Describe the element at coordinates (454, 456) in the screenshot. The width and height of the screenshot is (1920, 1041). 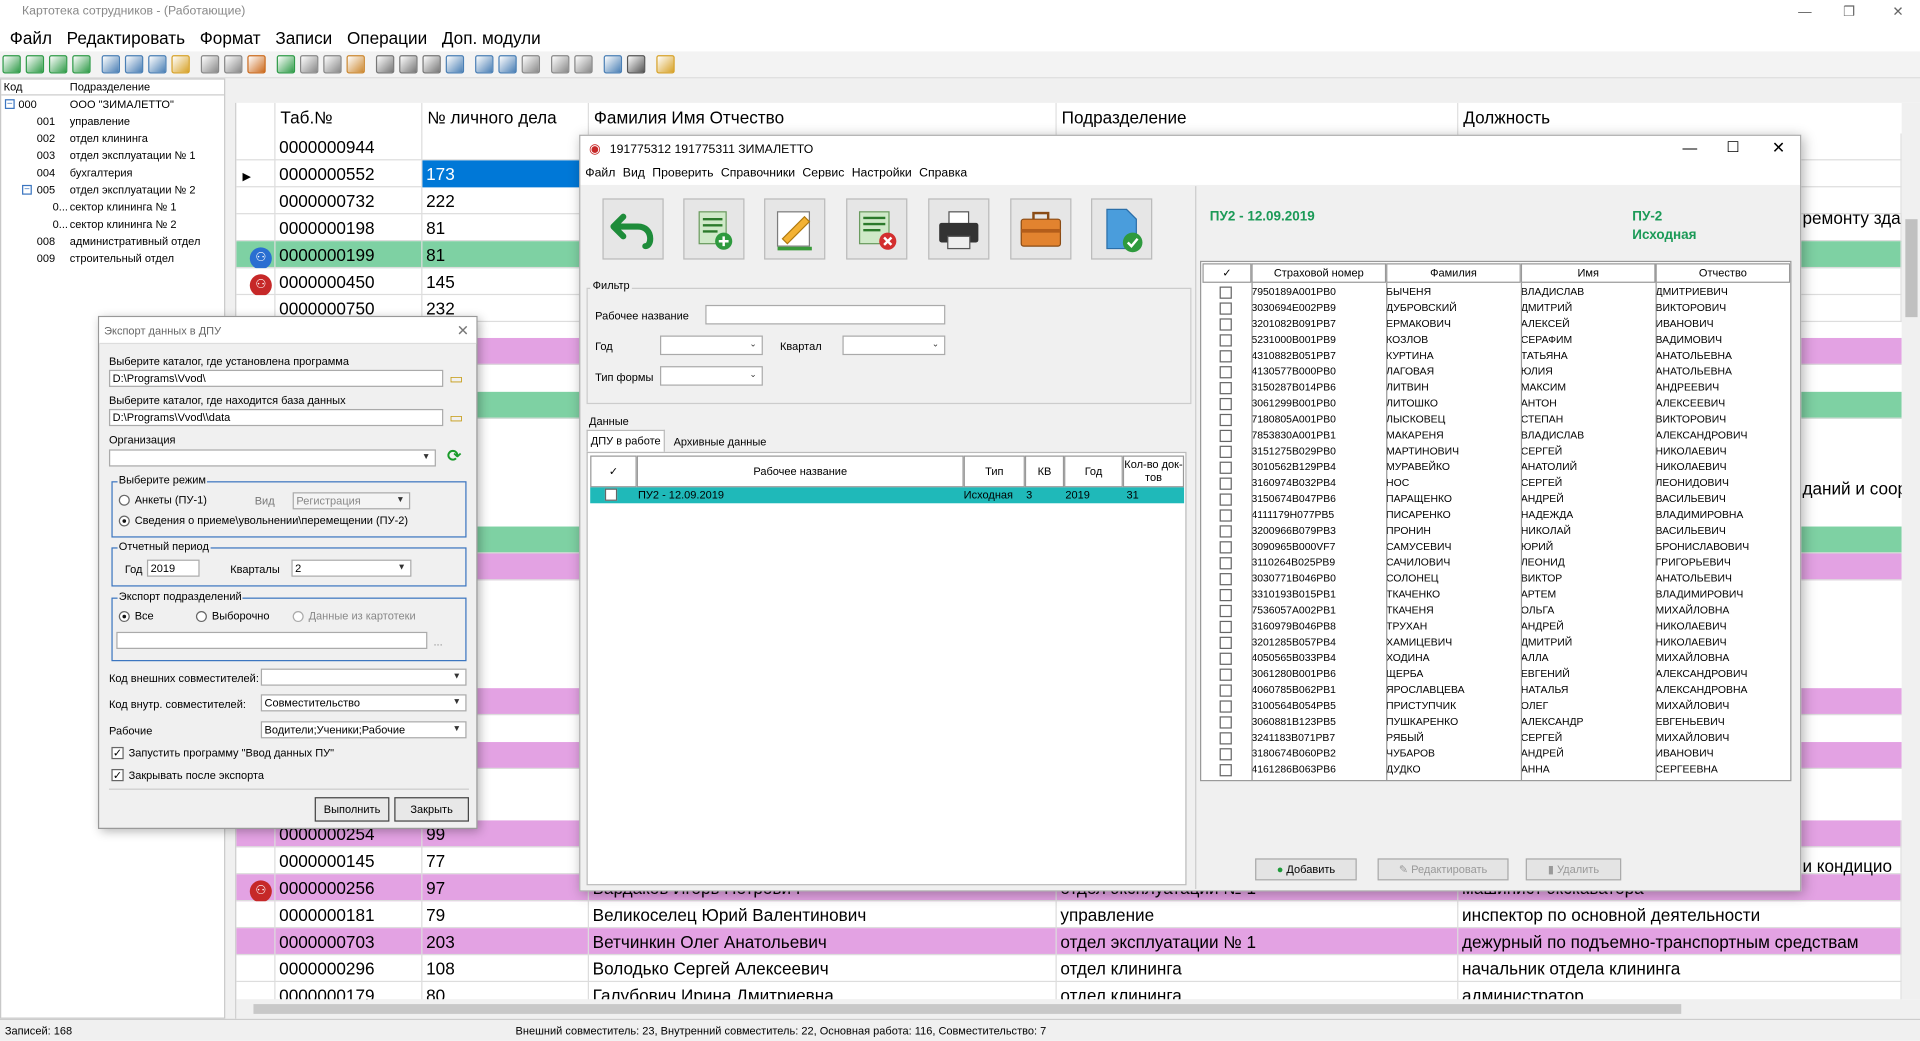
I see `refresh-icon: ⟳` at that location.